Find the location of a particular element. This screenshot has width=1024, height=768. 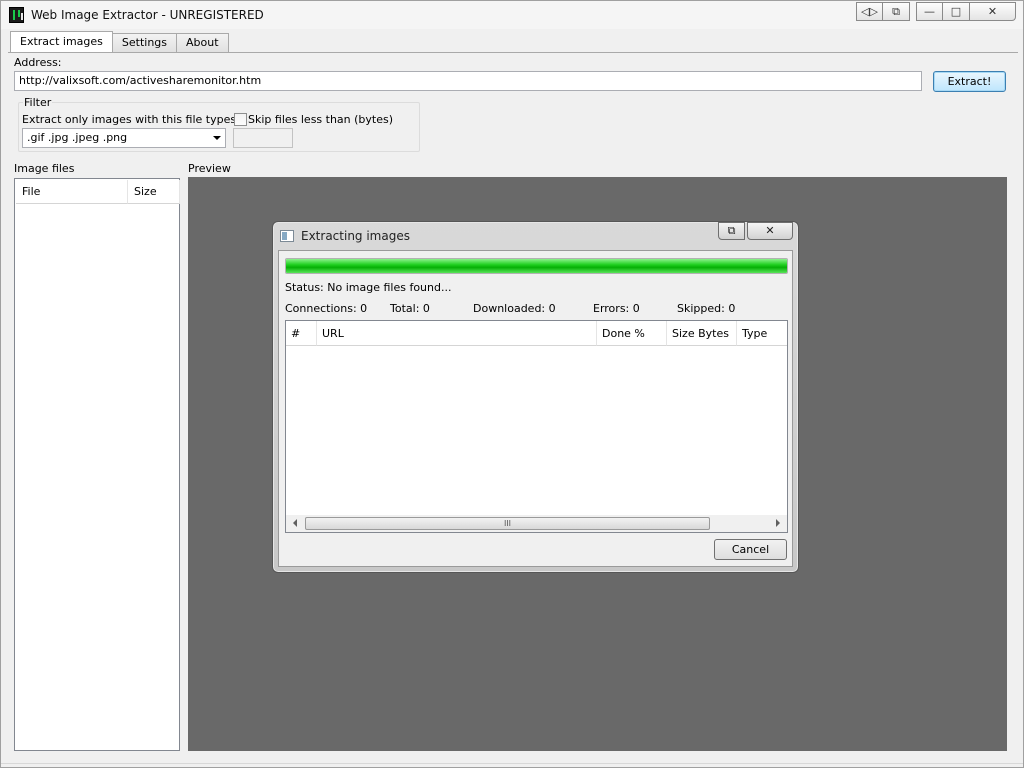

tab-extract-images: Extract images is located at coordinates (61, 41).